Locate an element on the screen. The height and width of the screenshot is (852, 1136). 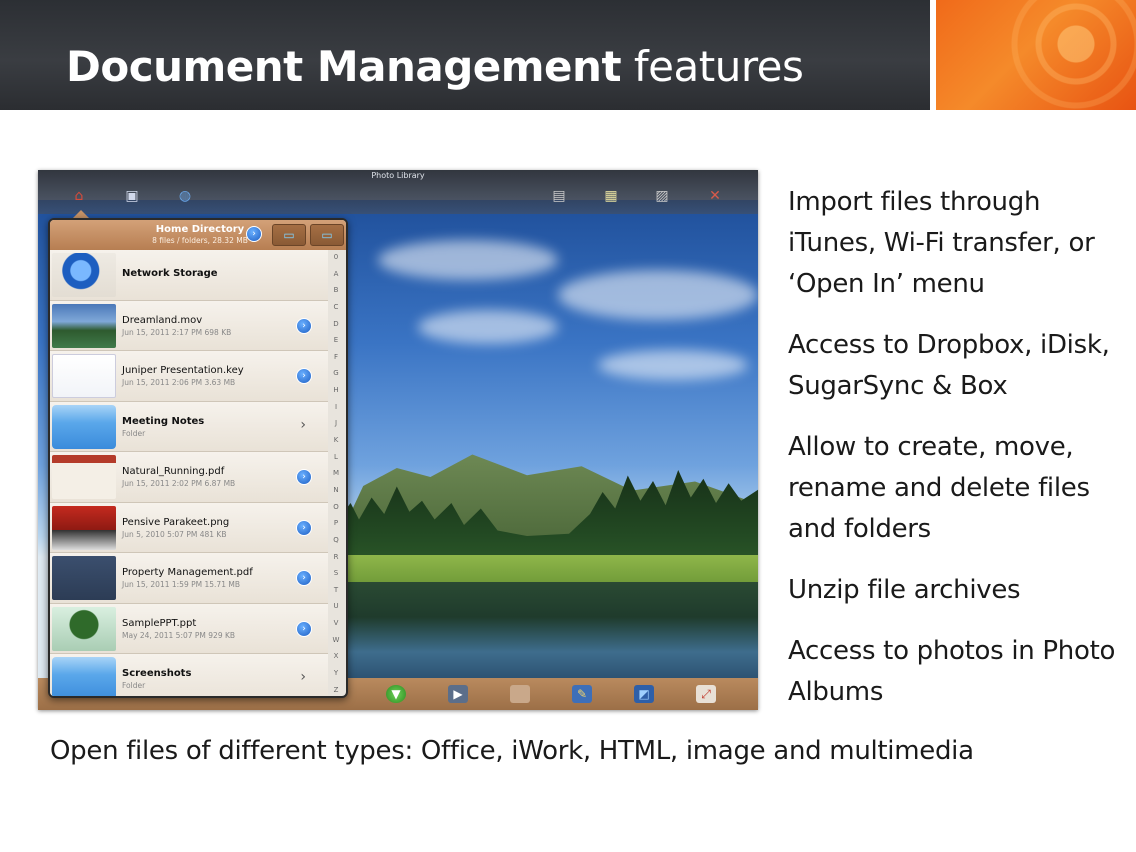
slide-title-bold: Document Management is located at coordinates (344, 66).